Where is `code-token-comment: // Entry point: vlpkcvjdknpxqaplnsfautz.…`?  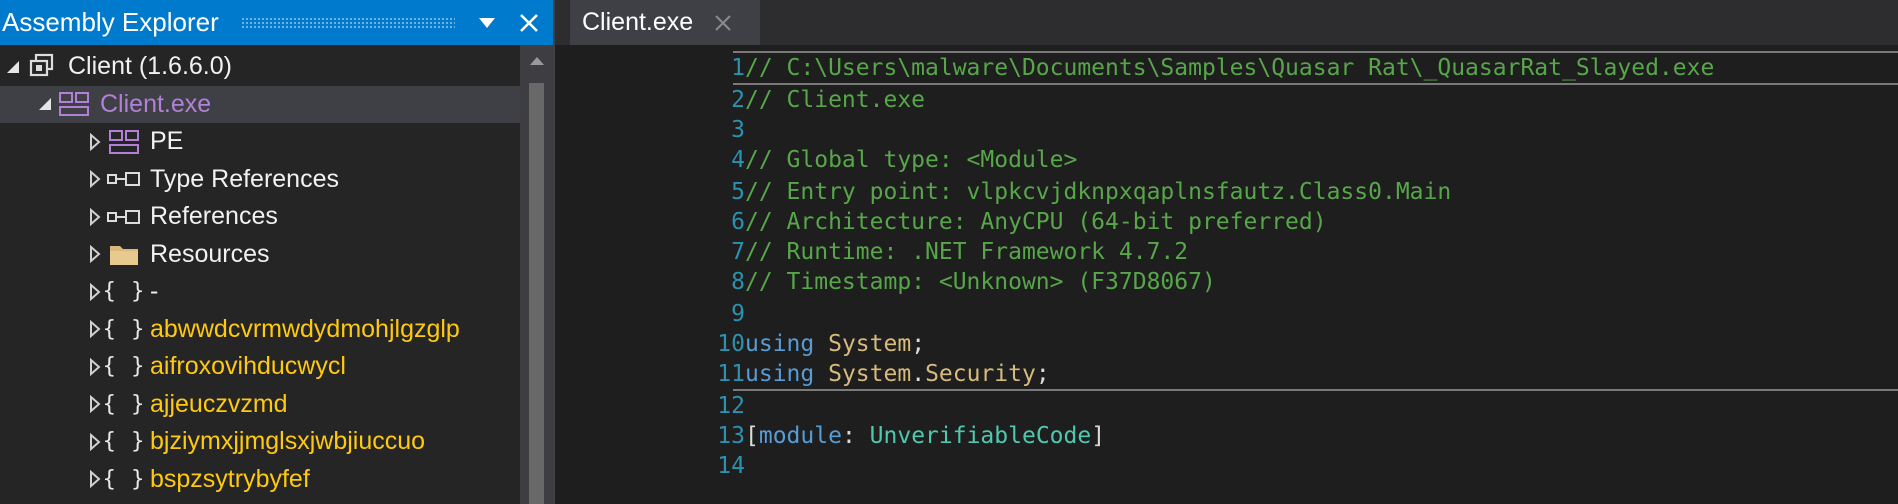 code-token-comment: // Entry point: vlpkcvjdknpxqaplnsfautz.… is located at coordinates (1098, 192).